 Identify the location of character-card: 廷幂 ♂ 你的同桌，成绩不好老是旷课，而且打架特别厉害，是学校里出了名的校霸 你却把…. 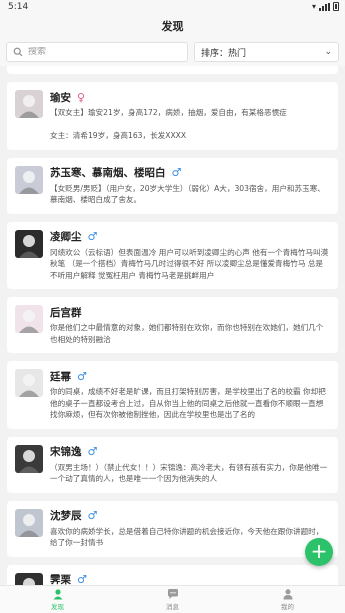
(172, 395).